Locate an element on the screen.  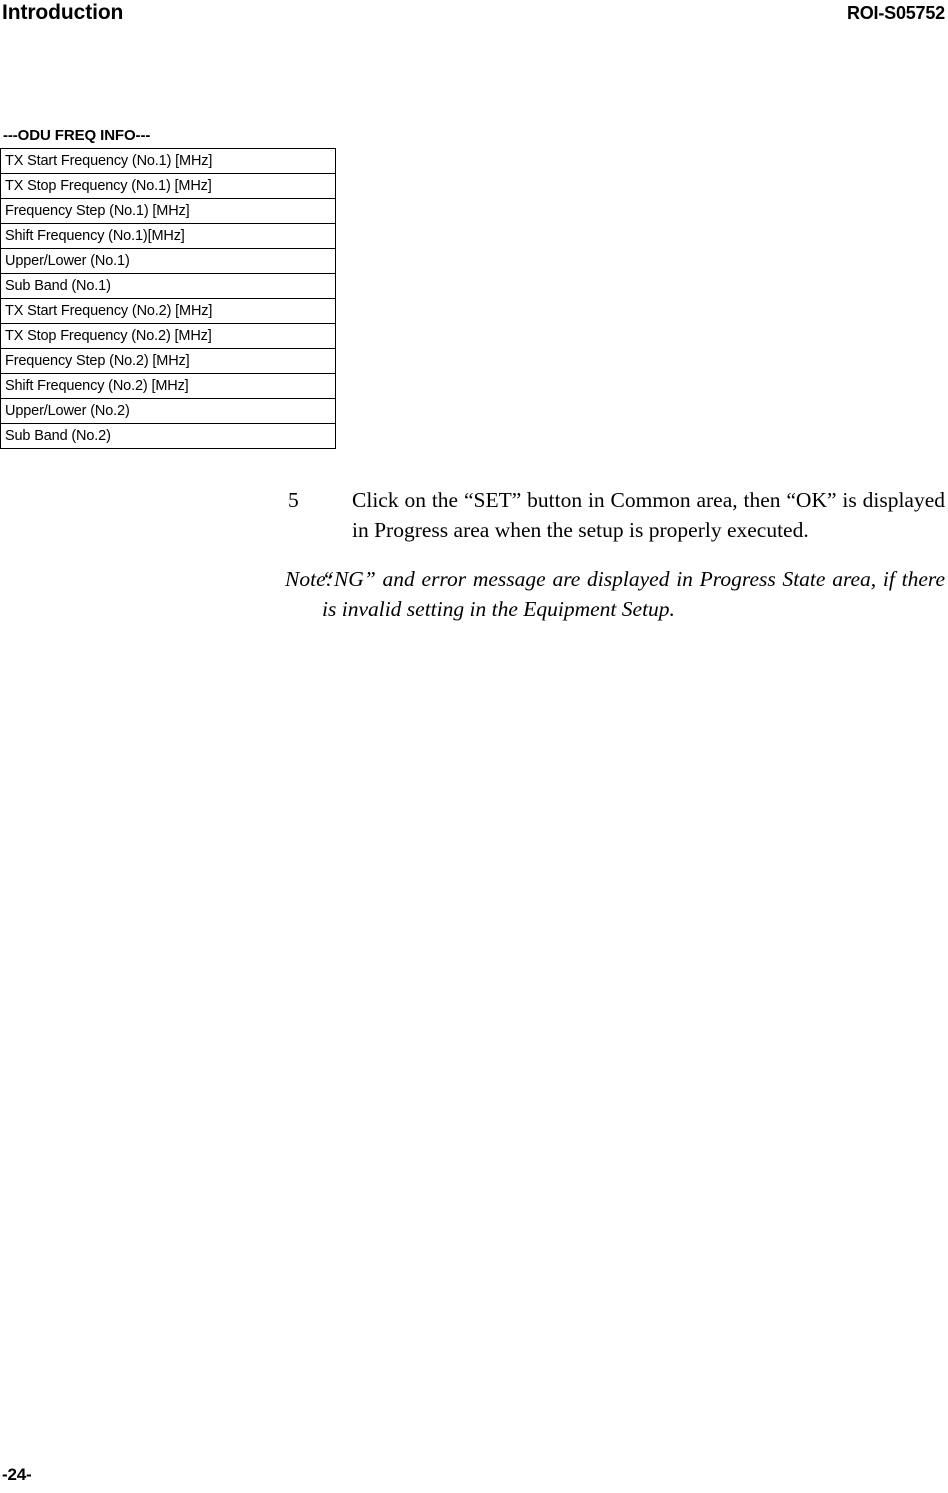
table-cell-parameter-name: TX Start Frequency (No.2) [MHz] is located at coordinates (168, 311).